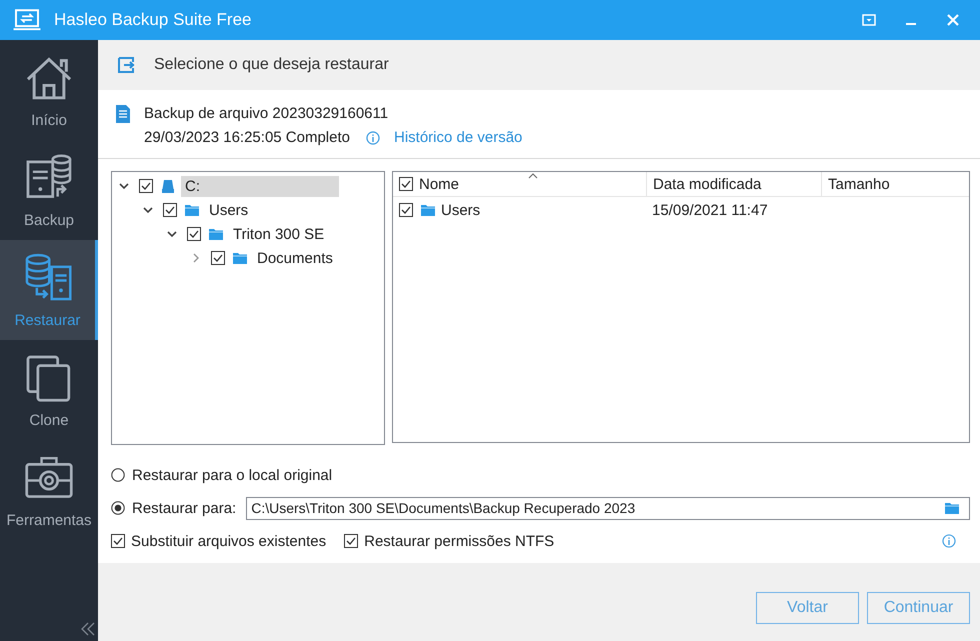 This screenshot has height=641, width=980. Describe the element at coordinates (260, 186) in the screenshot. I see `tree-item: C:` at that location.